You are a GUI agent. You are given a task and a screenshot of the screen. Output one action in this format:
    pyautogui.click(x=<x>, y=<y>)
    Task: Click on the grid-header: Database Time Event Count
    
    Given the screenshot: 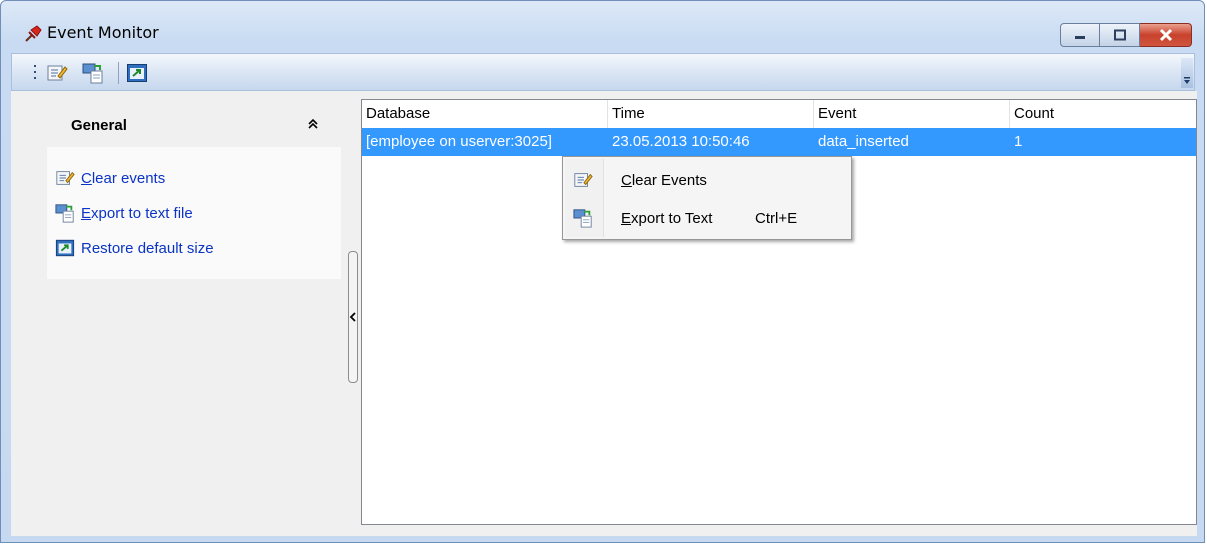 What is the action you would take?
    pyautogui.click(x=779, y=114)
    